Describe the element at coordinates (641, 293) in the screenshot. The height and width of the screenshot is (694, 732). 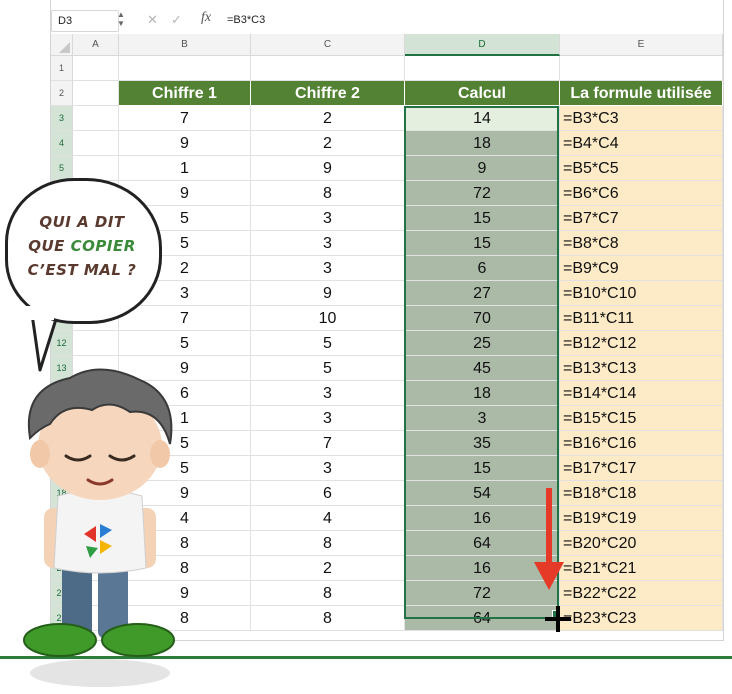
I see `cell-formule: =B10*C10` at that location.